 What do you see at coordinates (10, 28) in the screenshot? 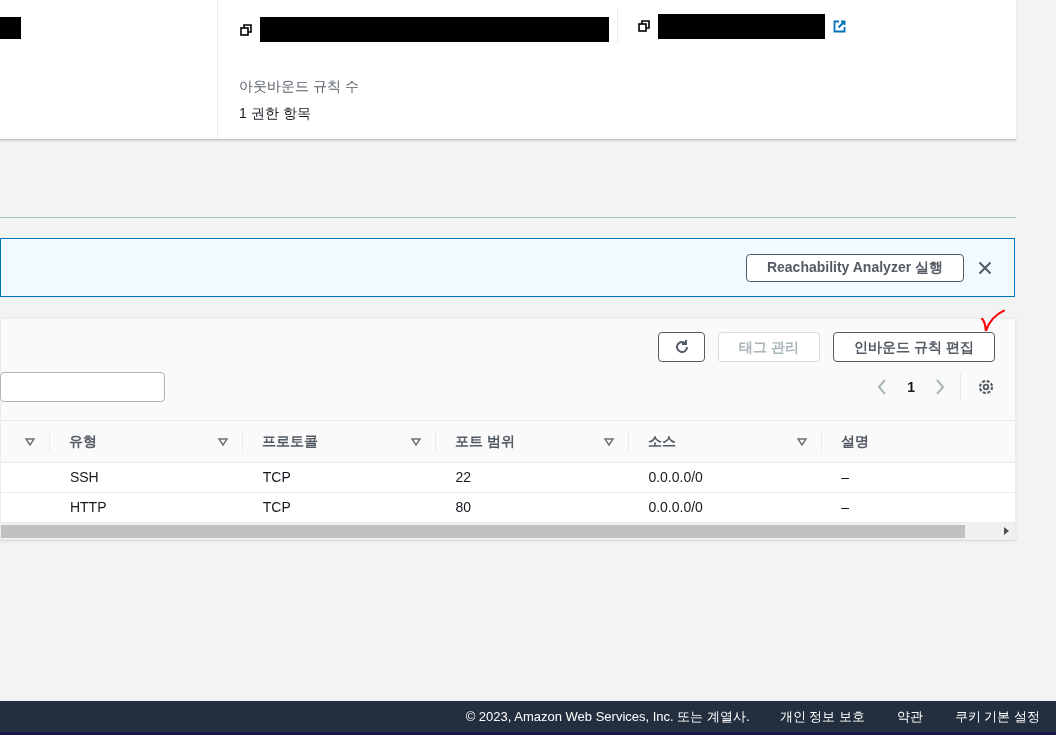
I see `redaction-bar` at bounding box center [10, 28].